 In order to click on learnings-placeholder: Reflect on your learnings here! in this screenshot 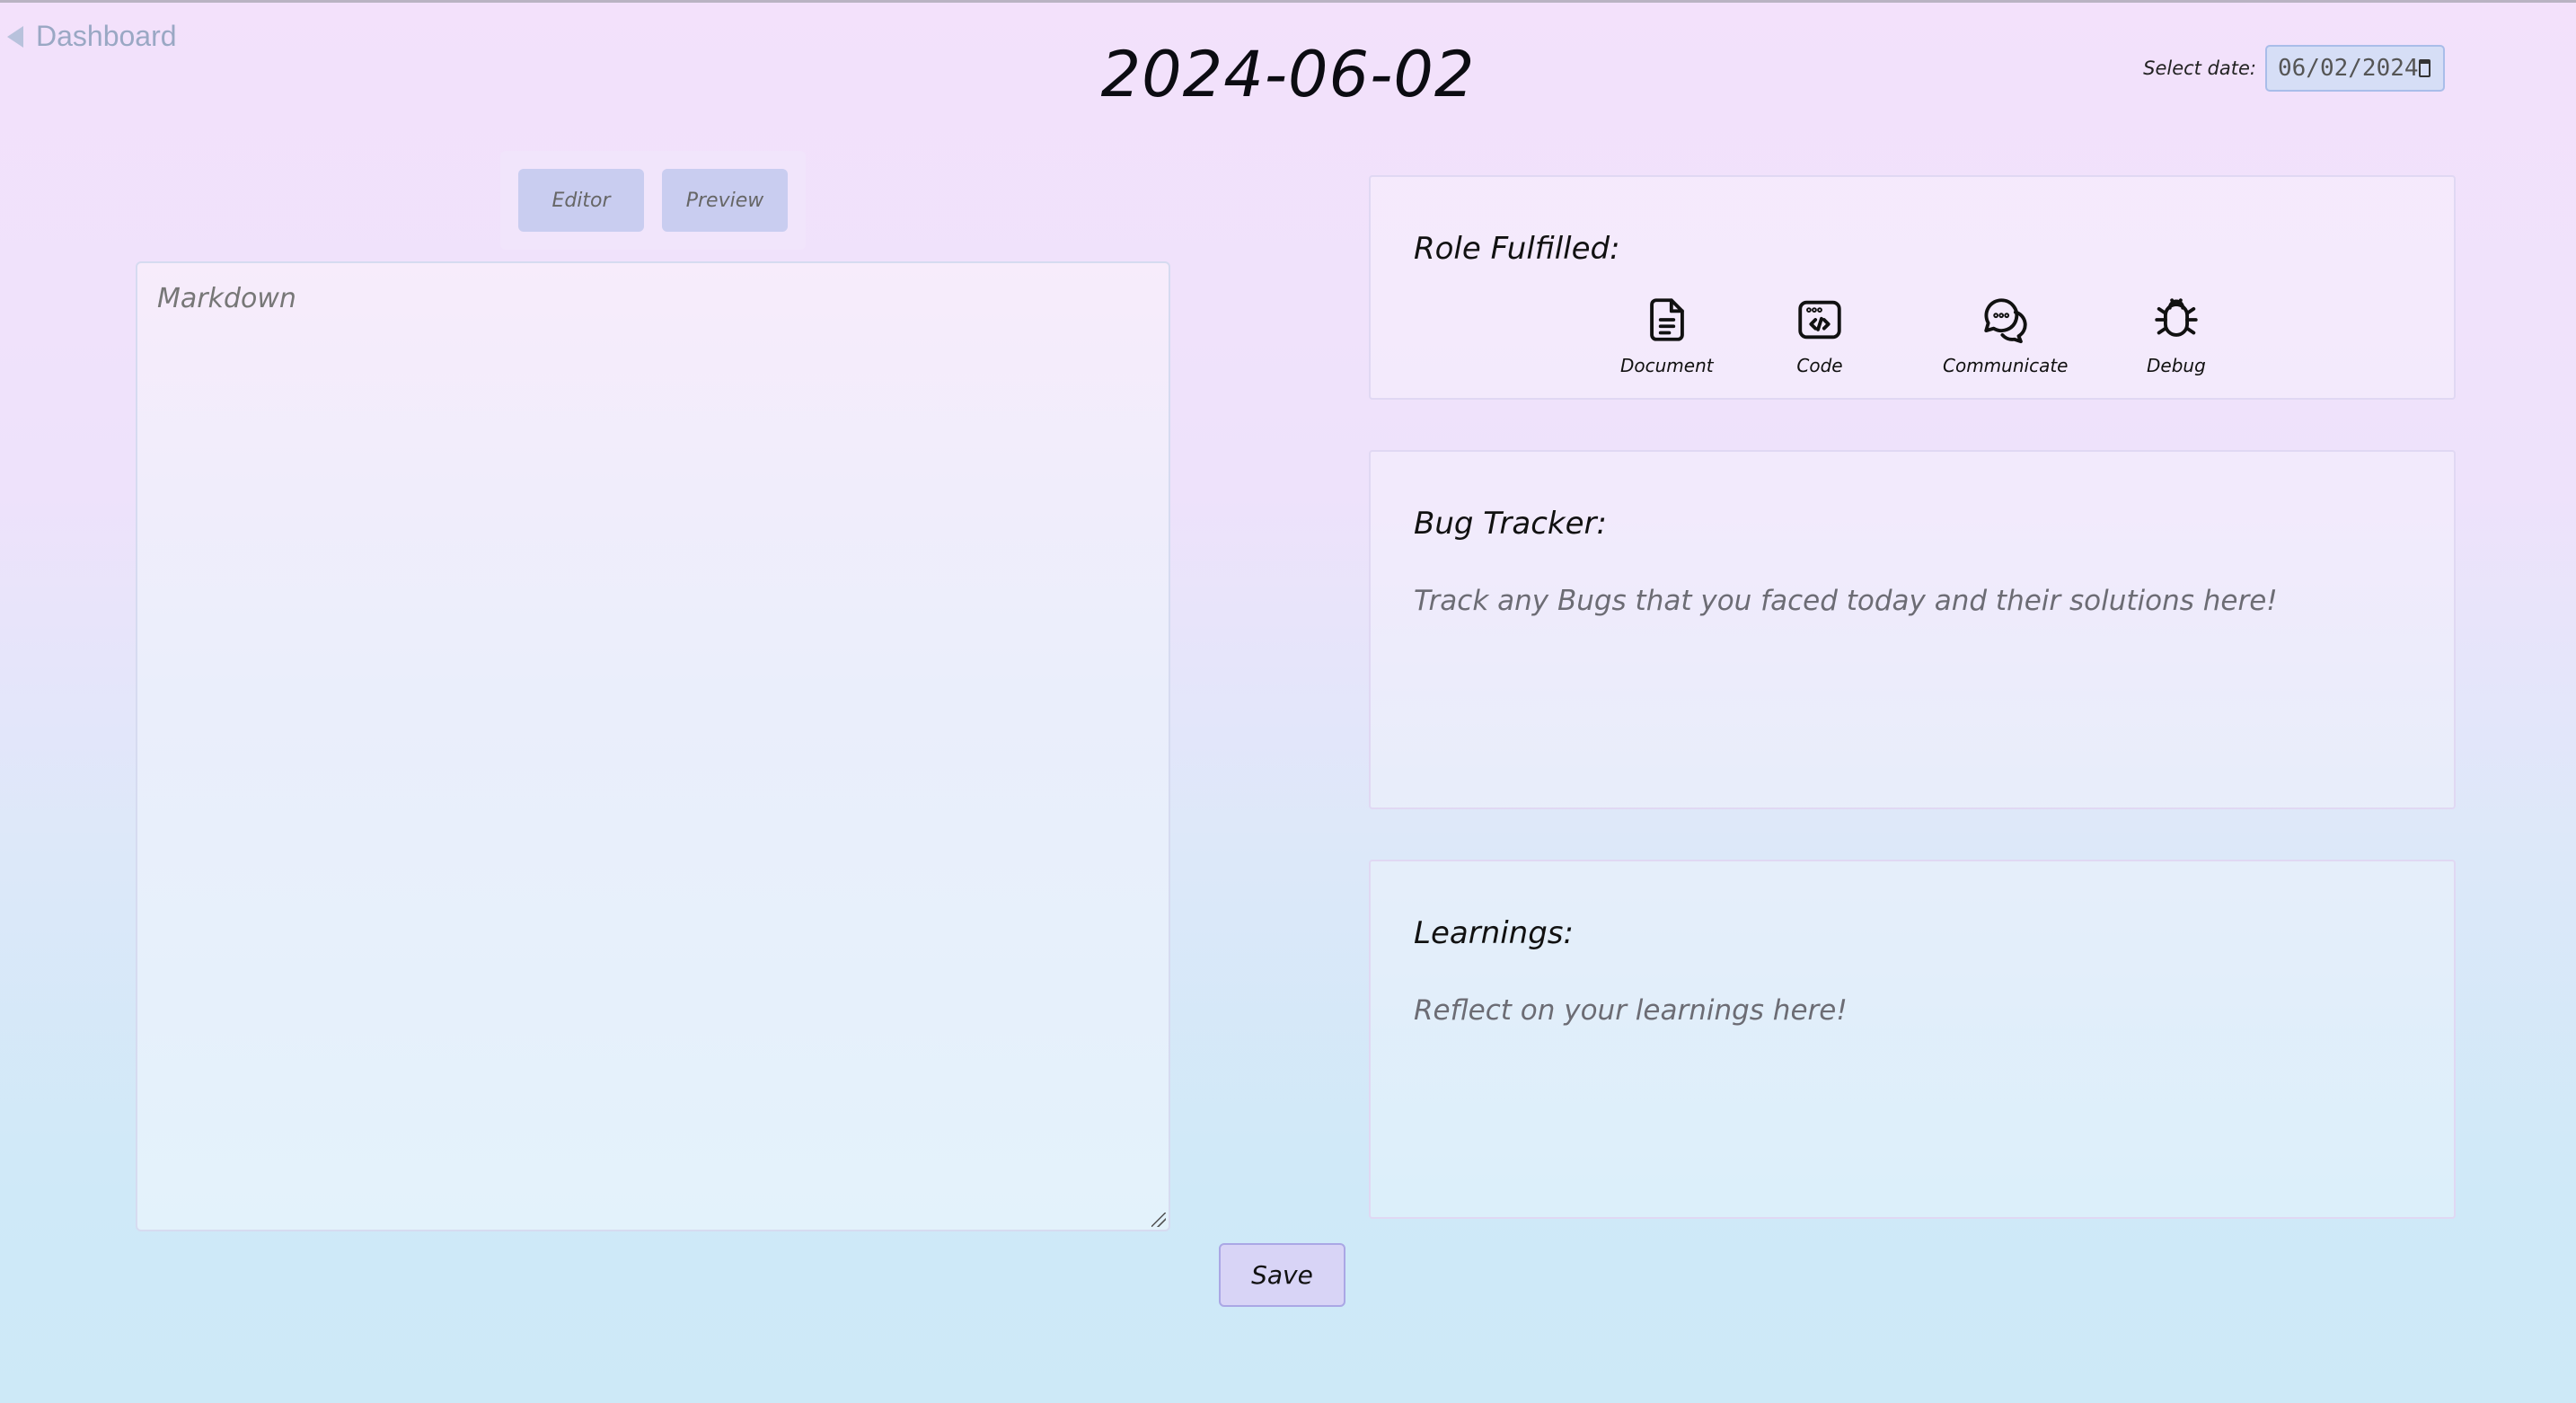, I will do `click(1631, 1010)`.